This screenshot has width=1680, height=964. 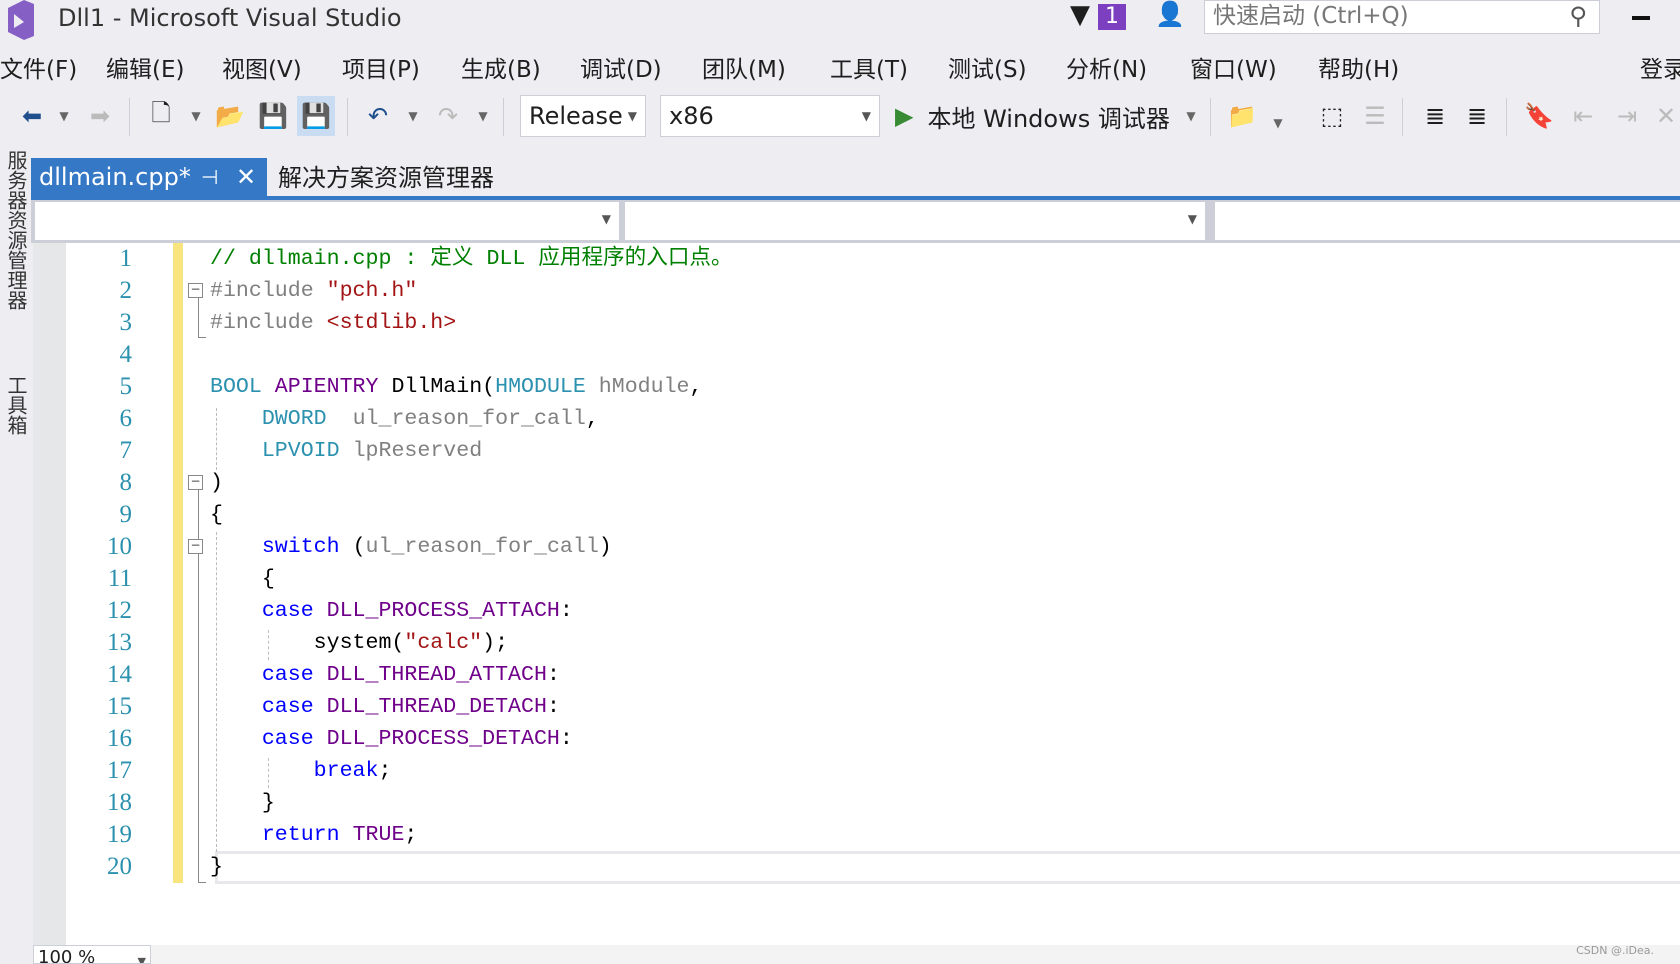 What do you see at coordinates (294, 707) in the screenshot?
I see `code-token: case` at bounding box center [294, 707].